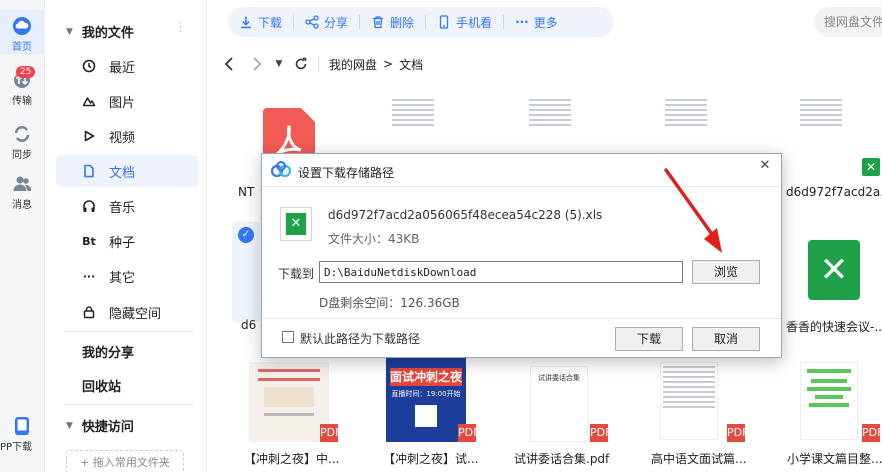 Image resolution: width=882 pixels, height=472 pixels. Describe the element at coordinates (125, 461) in the screenshot. I see `add-folder-dropzone: + 拖入常用文件夹` at that location.